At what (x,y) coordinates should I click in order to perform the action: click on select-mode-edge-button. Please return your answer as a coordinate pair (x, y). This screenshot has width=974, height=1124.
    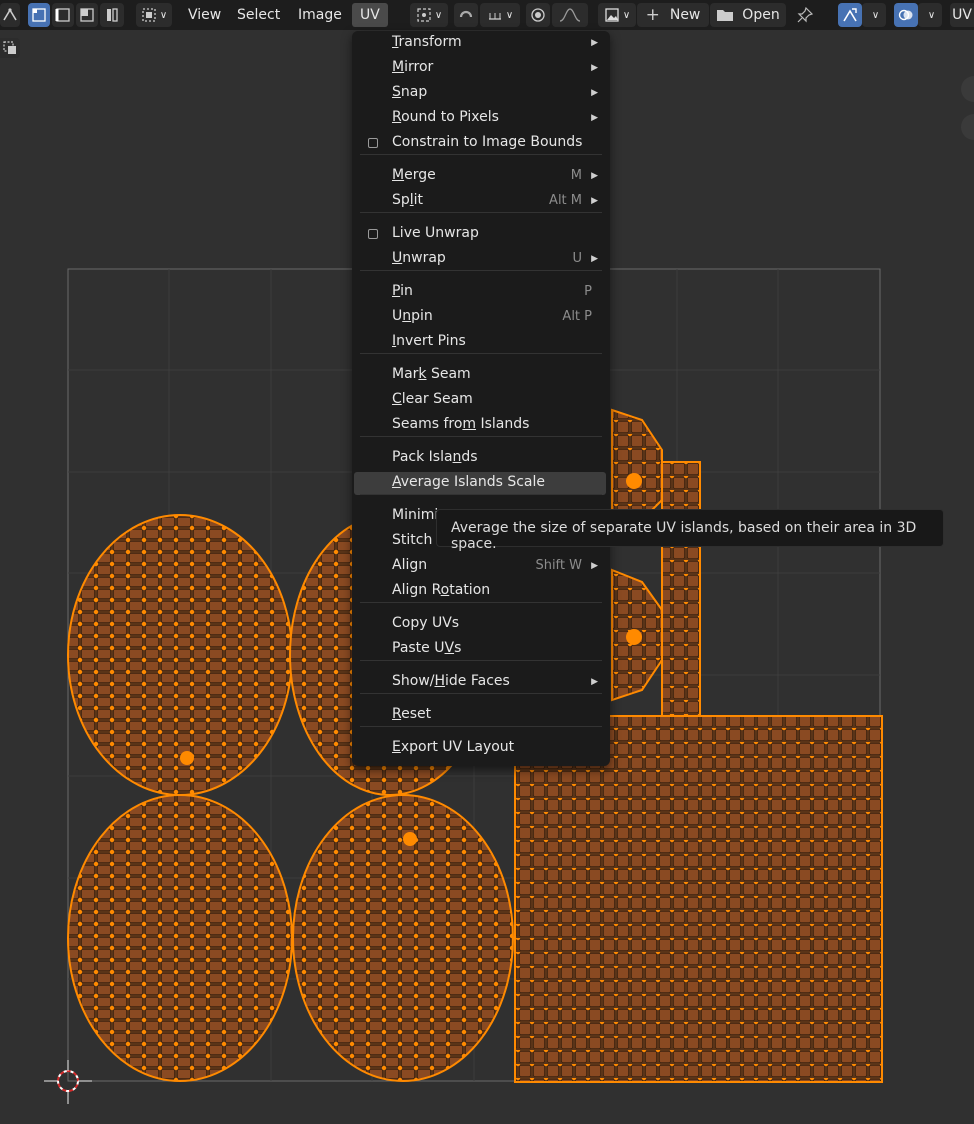
    Looking at the image, I should click on (63, 15).